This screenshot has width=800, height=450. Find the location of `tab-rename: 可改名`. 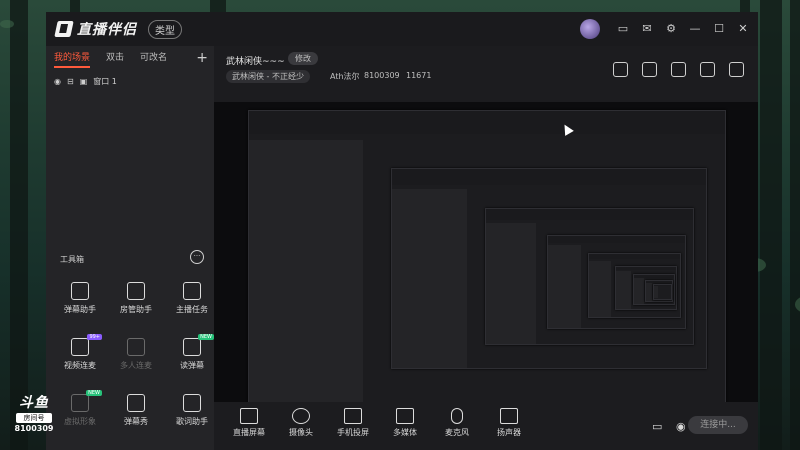

tab-rename: 可改名 is located at coordinates (153, 58).